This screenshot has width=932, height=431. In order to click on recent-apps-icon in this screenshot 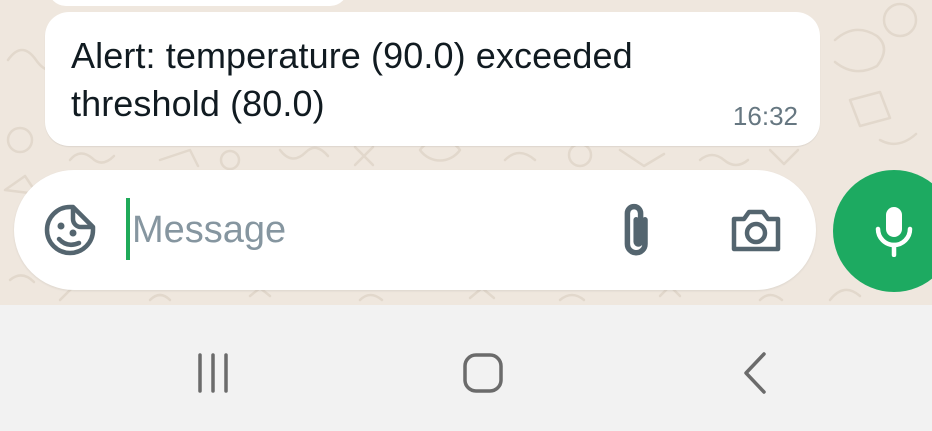, I will do `click(213, 373)`.